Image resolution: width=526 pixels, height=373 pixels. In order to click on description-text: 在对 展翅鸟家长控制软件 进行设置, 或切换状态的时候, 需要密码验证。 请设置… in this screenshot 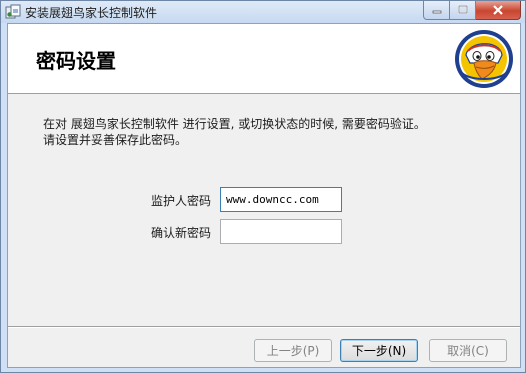, I will do `click(234, 132)`.